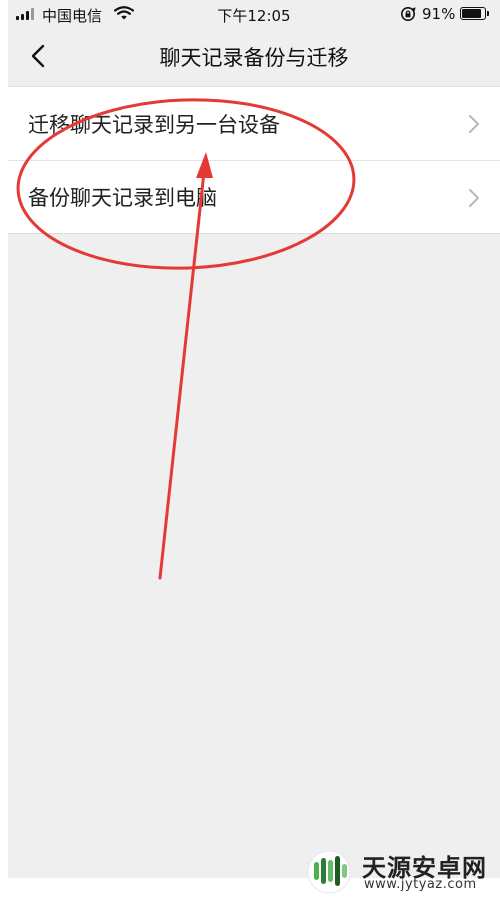 Image resolution: width=500 pixels, height=899 pixels. What do you see at coordinates (154, 124) in the screenshot?
I see `list-item-label: 迁移聊天记录到另一台设备` at bounding box center [154, 124].